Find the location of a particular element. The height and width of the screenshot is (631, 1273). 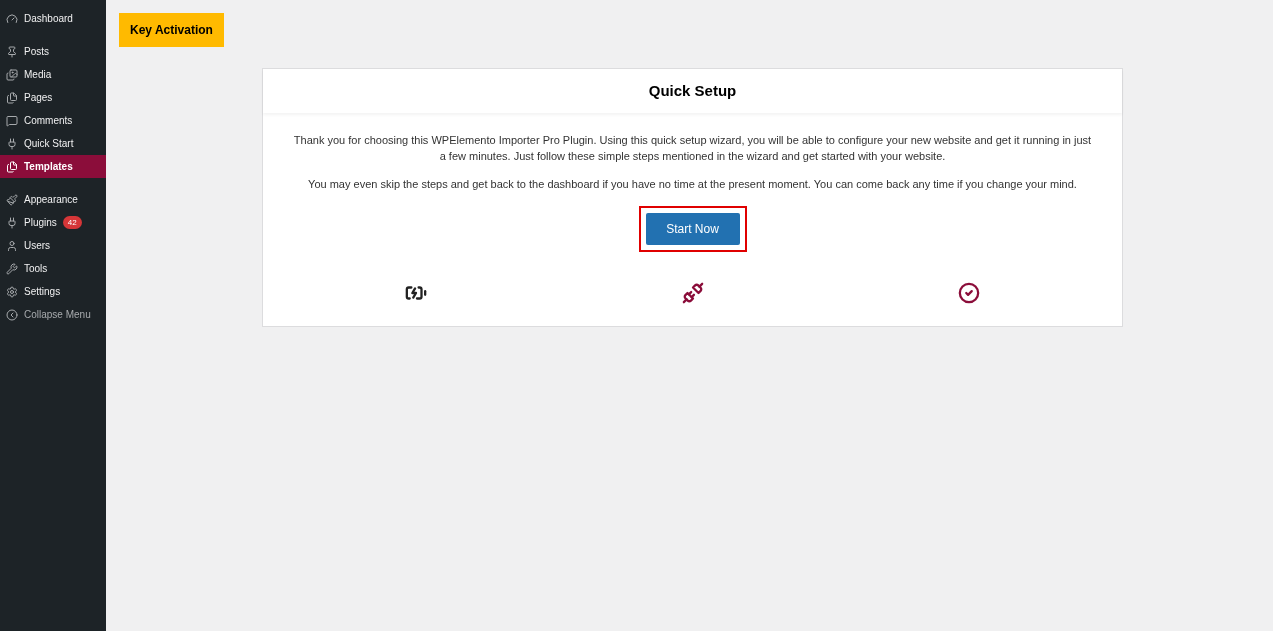

sidebar-item: Comments is located at coordinates (53, 120).